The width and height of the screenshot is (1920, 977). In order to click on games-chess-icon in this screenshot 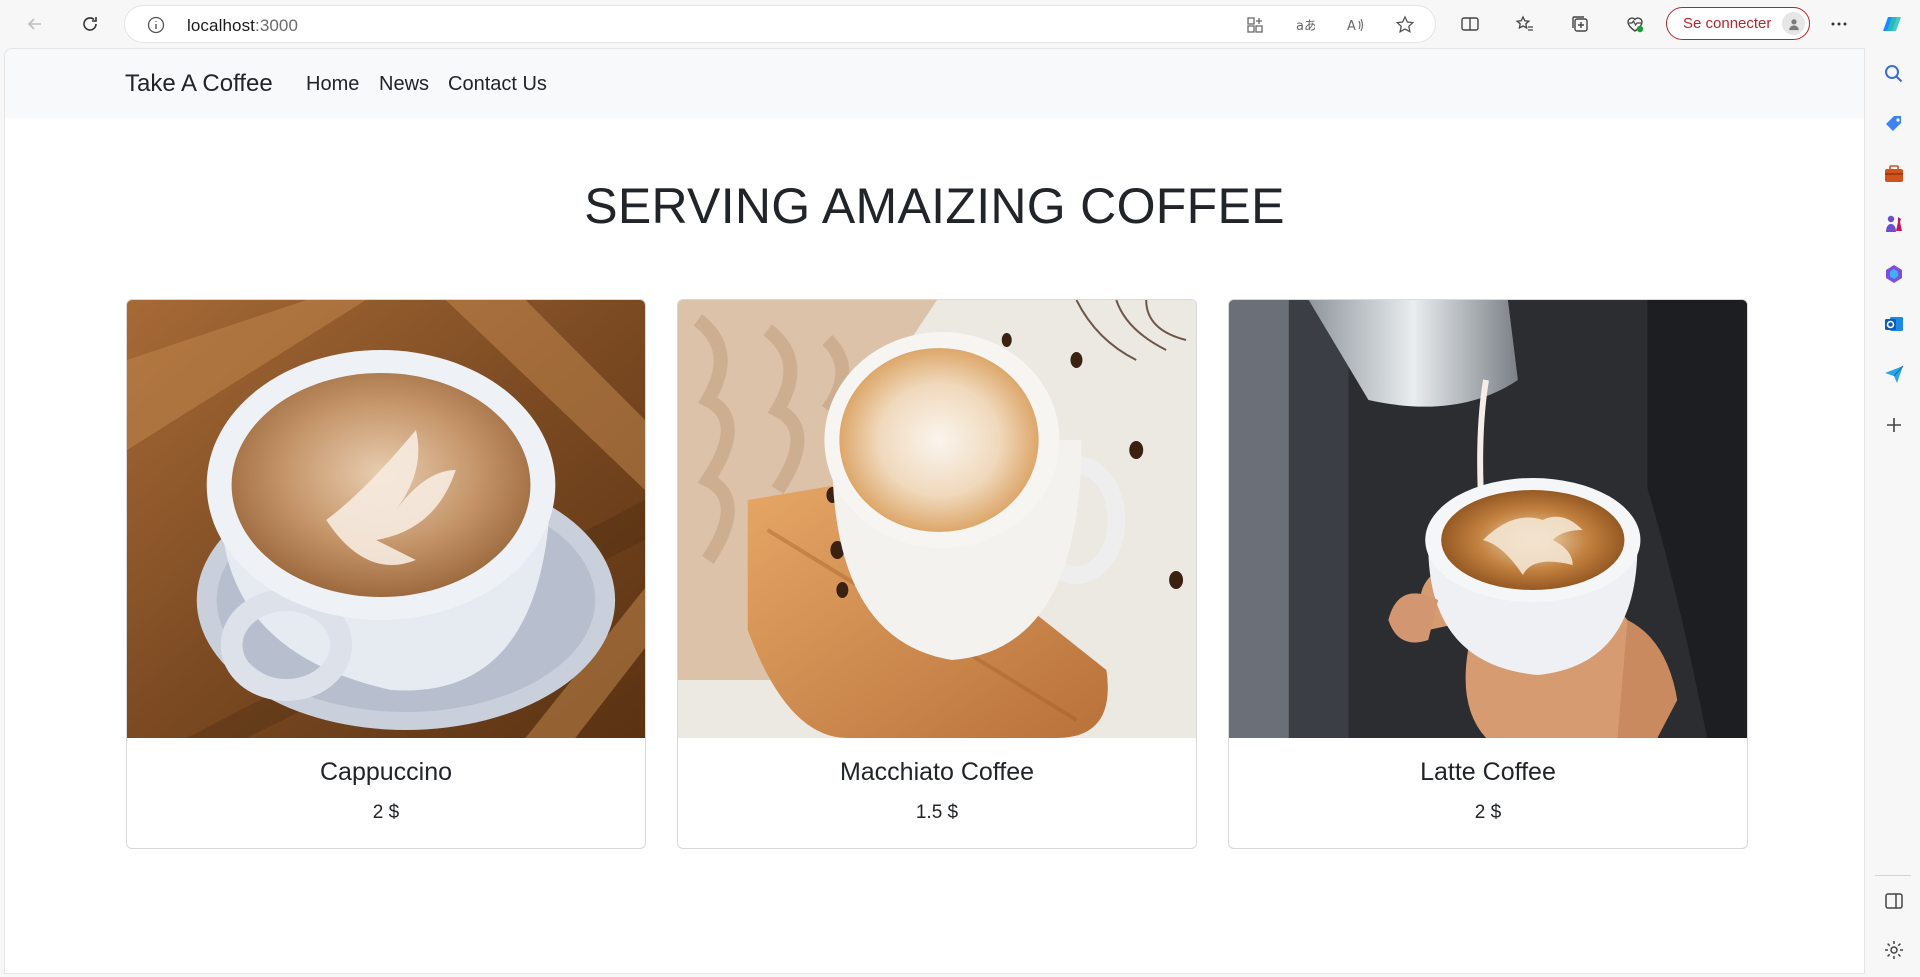, I will do `click(1894, 224)`.